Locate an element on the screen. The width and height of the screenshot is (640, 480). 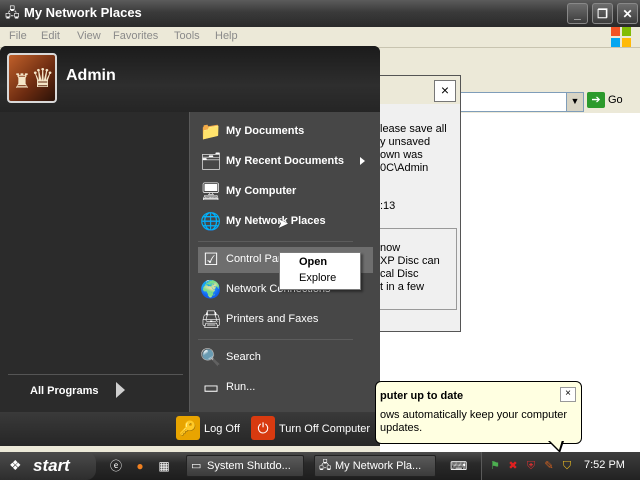
arrow-right-icon is located at coordinates (120, 390).